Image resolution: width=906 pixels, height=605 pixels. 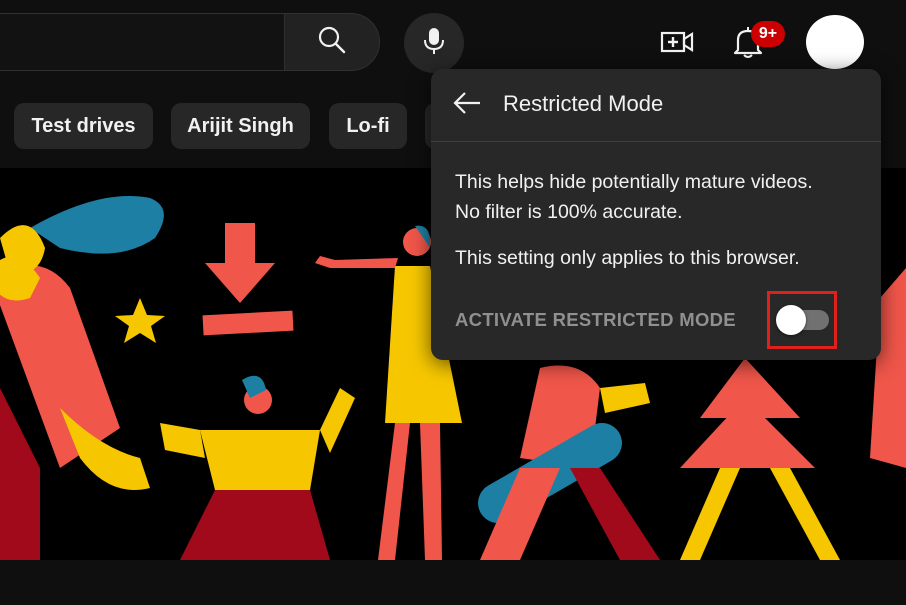 I want to click on search-button, so click(x=332, y=42).